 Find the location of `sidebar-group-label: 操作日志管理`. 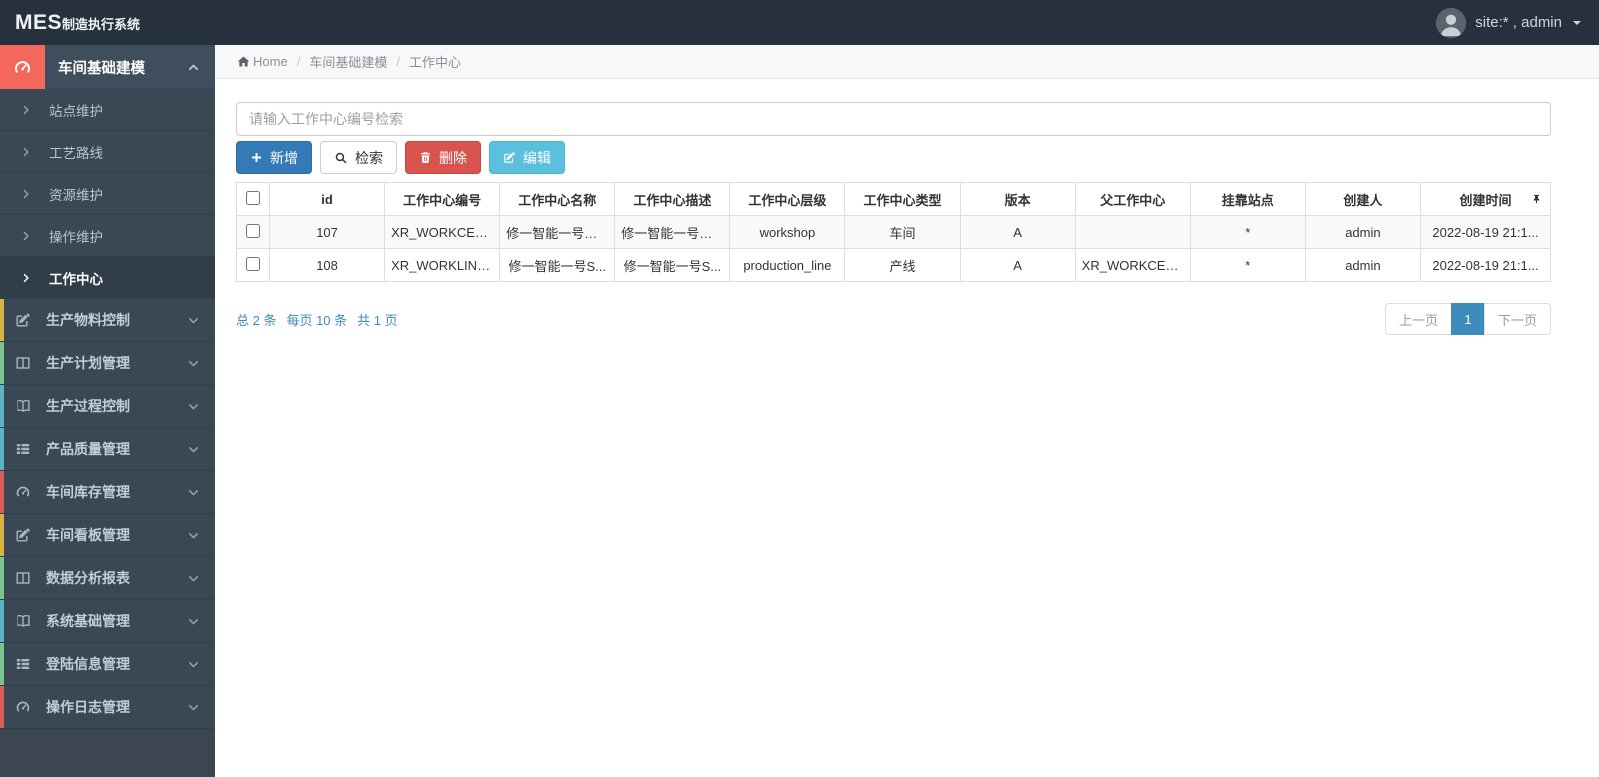

sidebar-group-label: 操作日志管理 is located at coordinates (88, 707).